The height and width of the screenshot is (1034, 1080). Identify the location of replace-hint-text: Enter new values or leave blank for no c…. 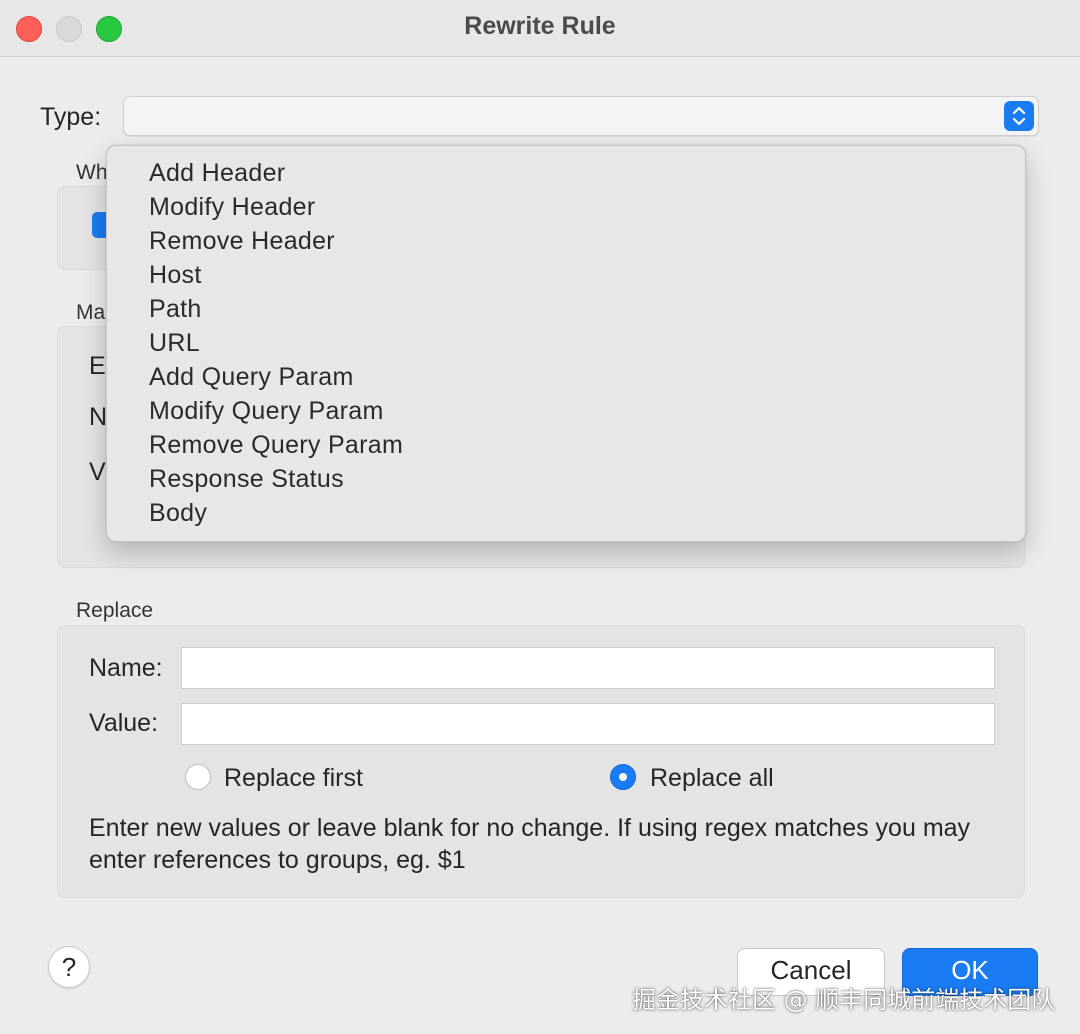
(530, 844).